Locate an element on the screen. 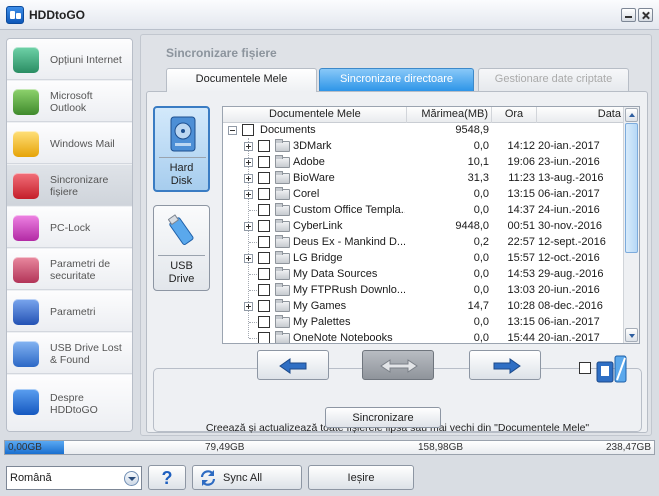 The height and width of the screenshot is (496, 659). sidebar-item-windows-mail: Windows Mail is located at coordinates (69, 143).